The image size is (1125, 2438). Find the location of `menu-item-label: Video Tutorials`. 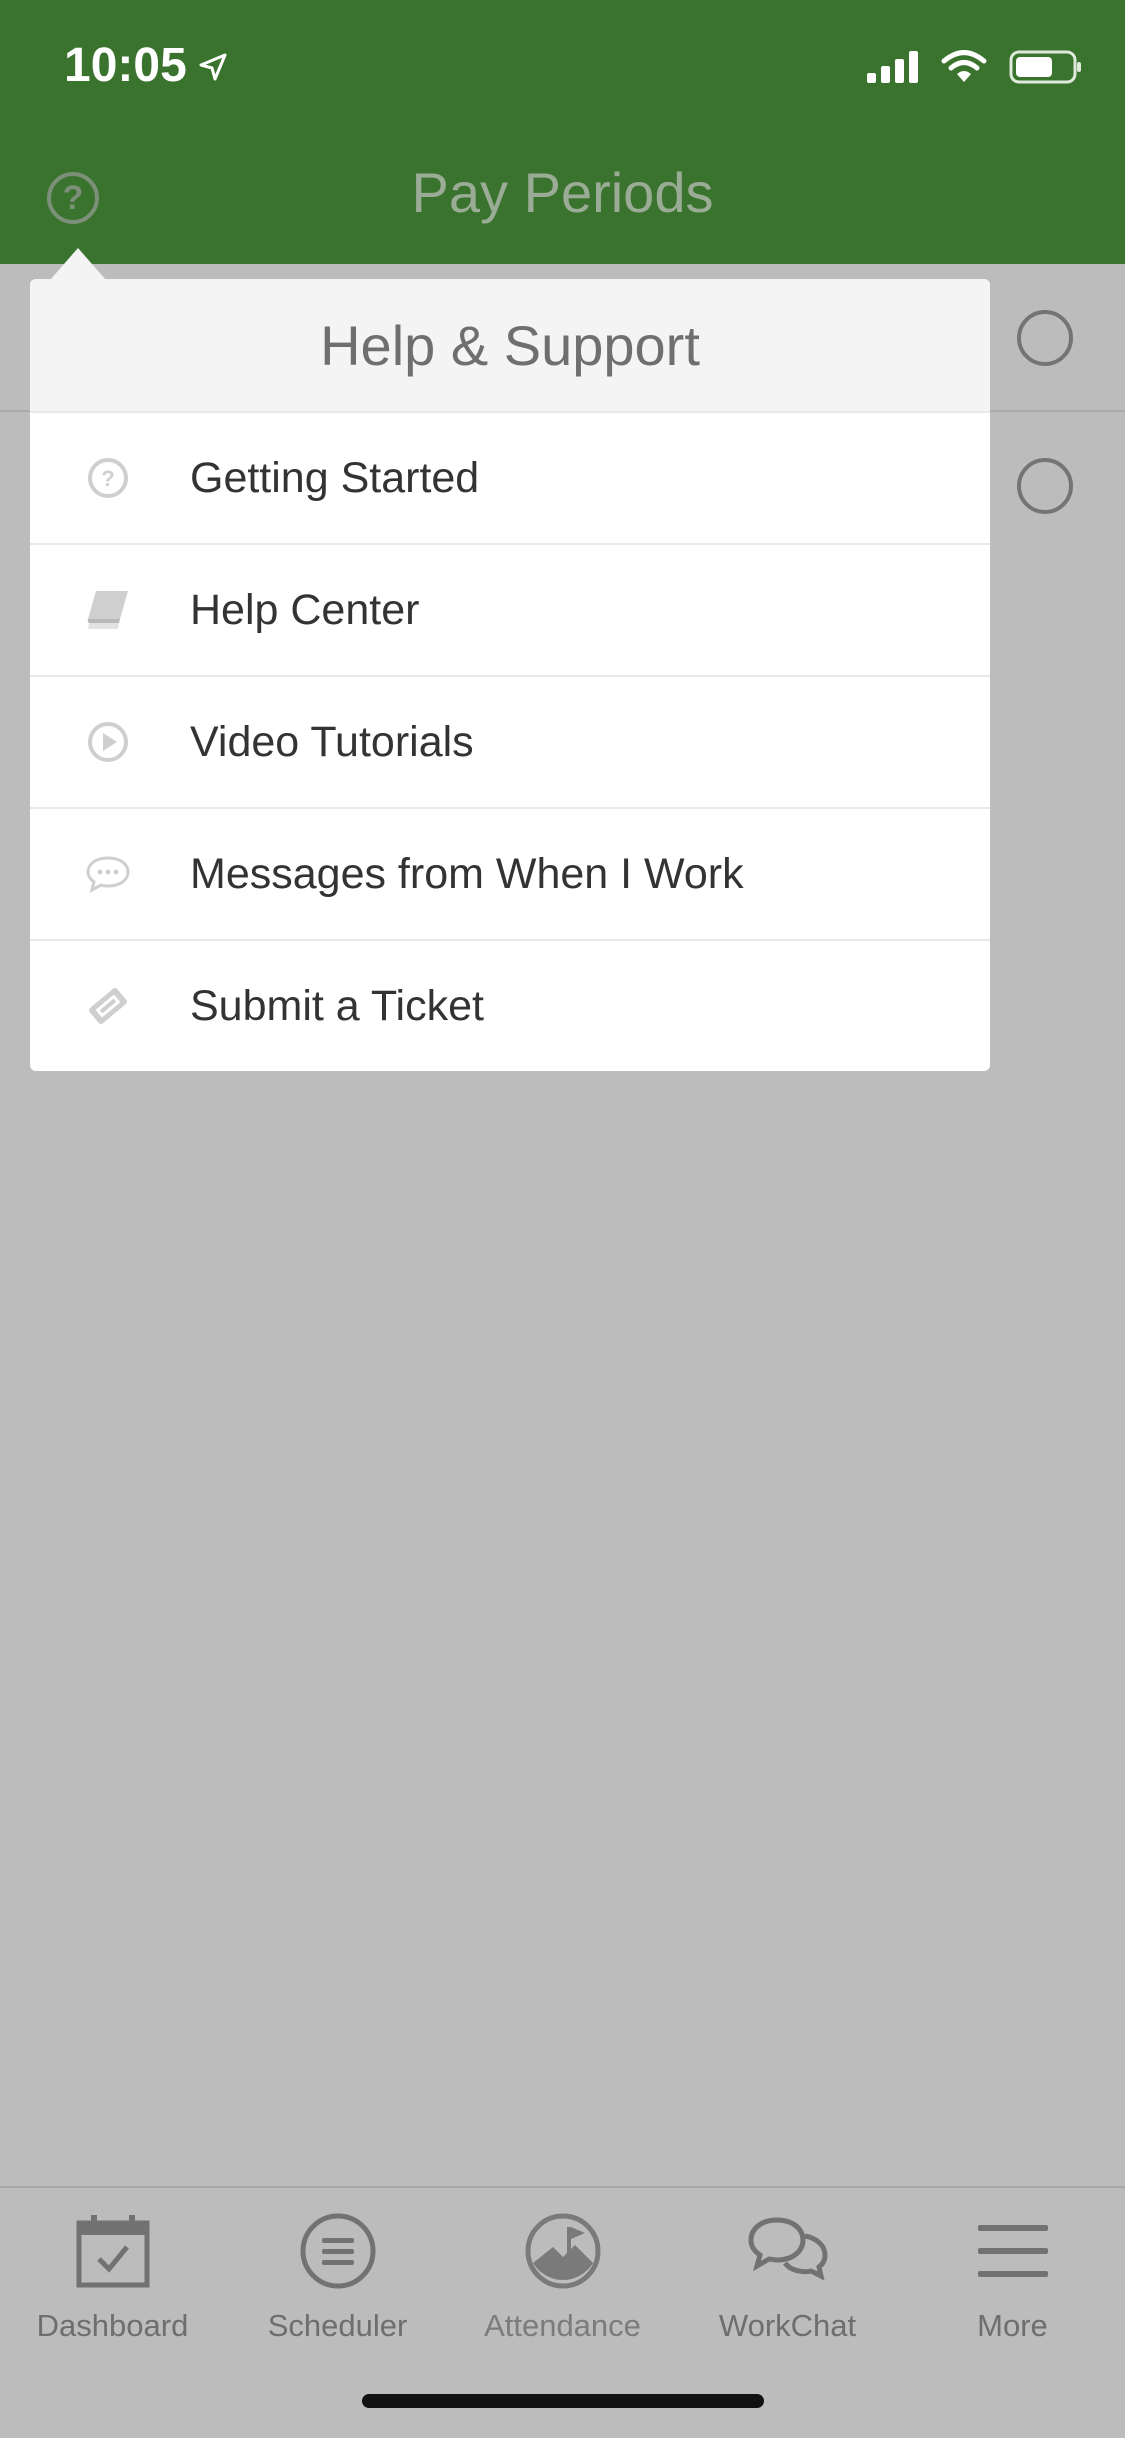

menu-item-label: Video Tutorials is located at coordinates (332, 741).